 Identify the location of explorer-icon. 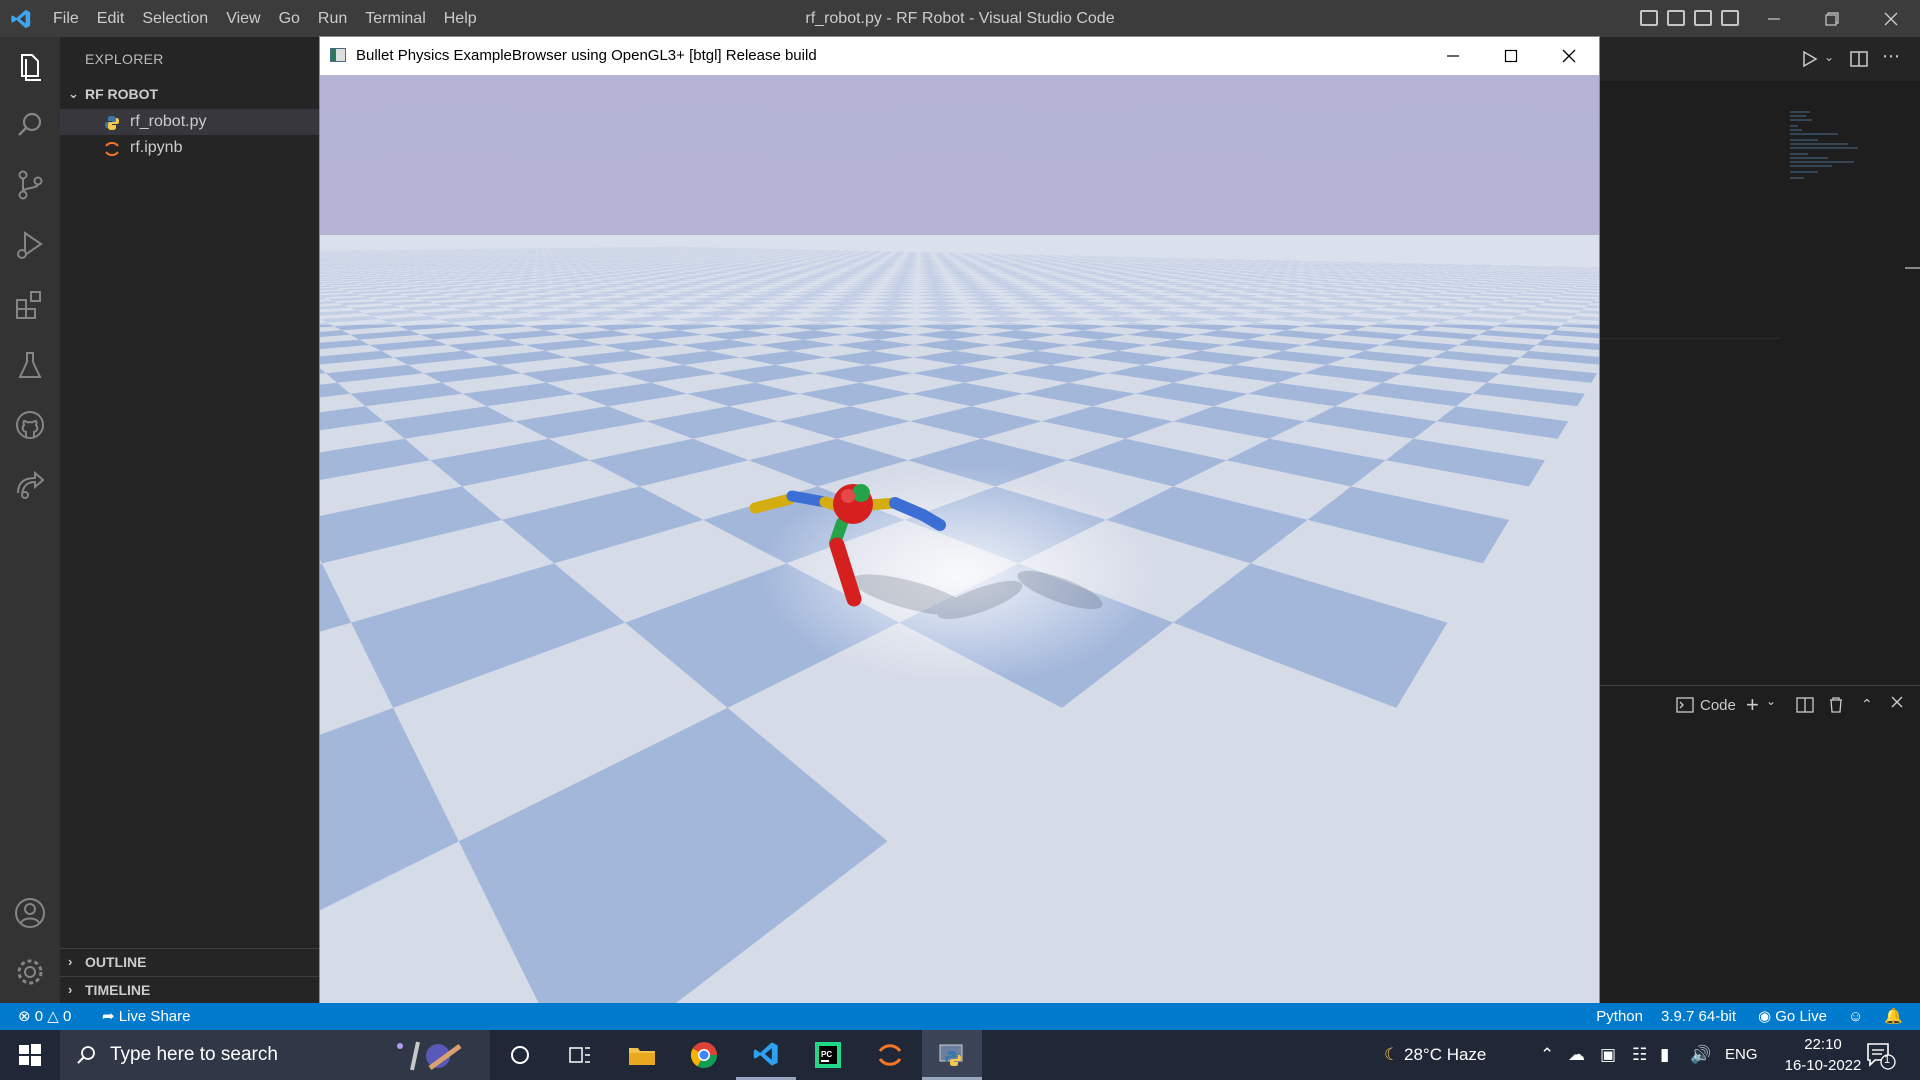
(30, 67).